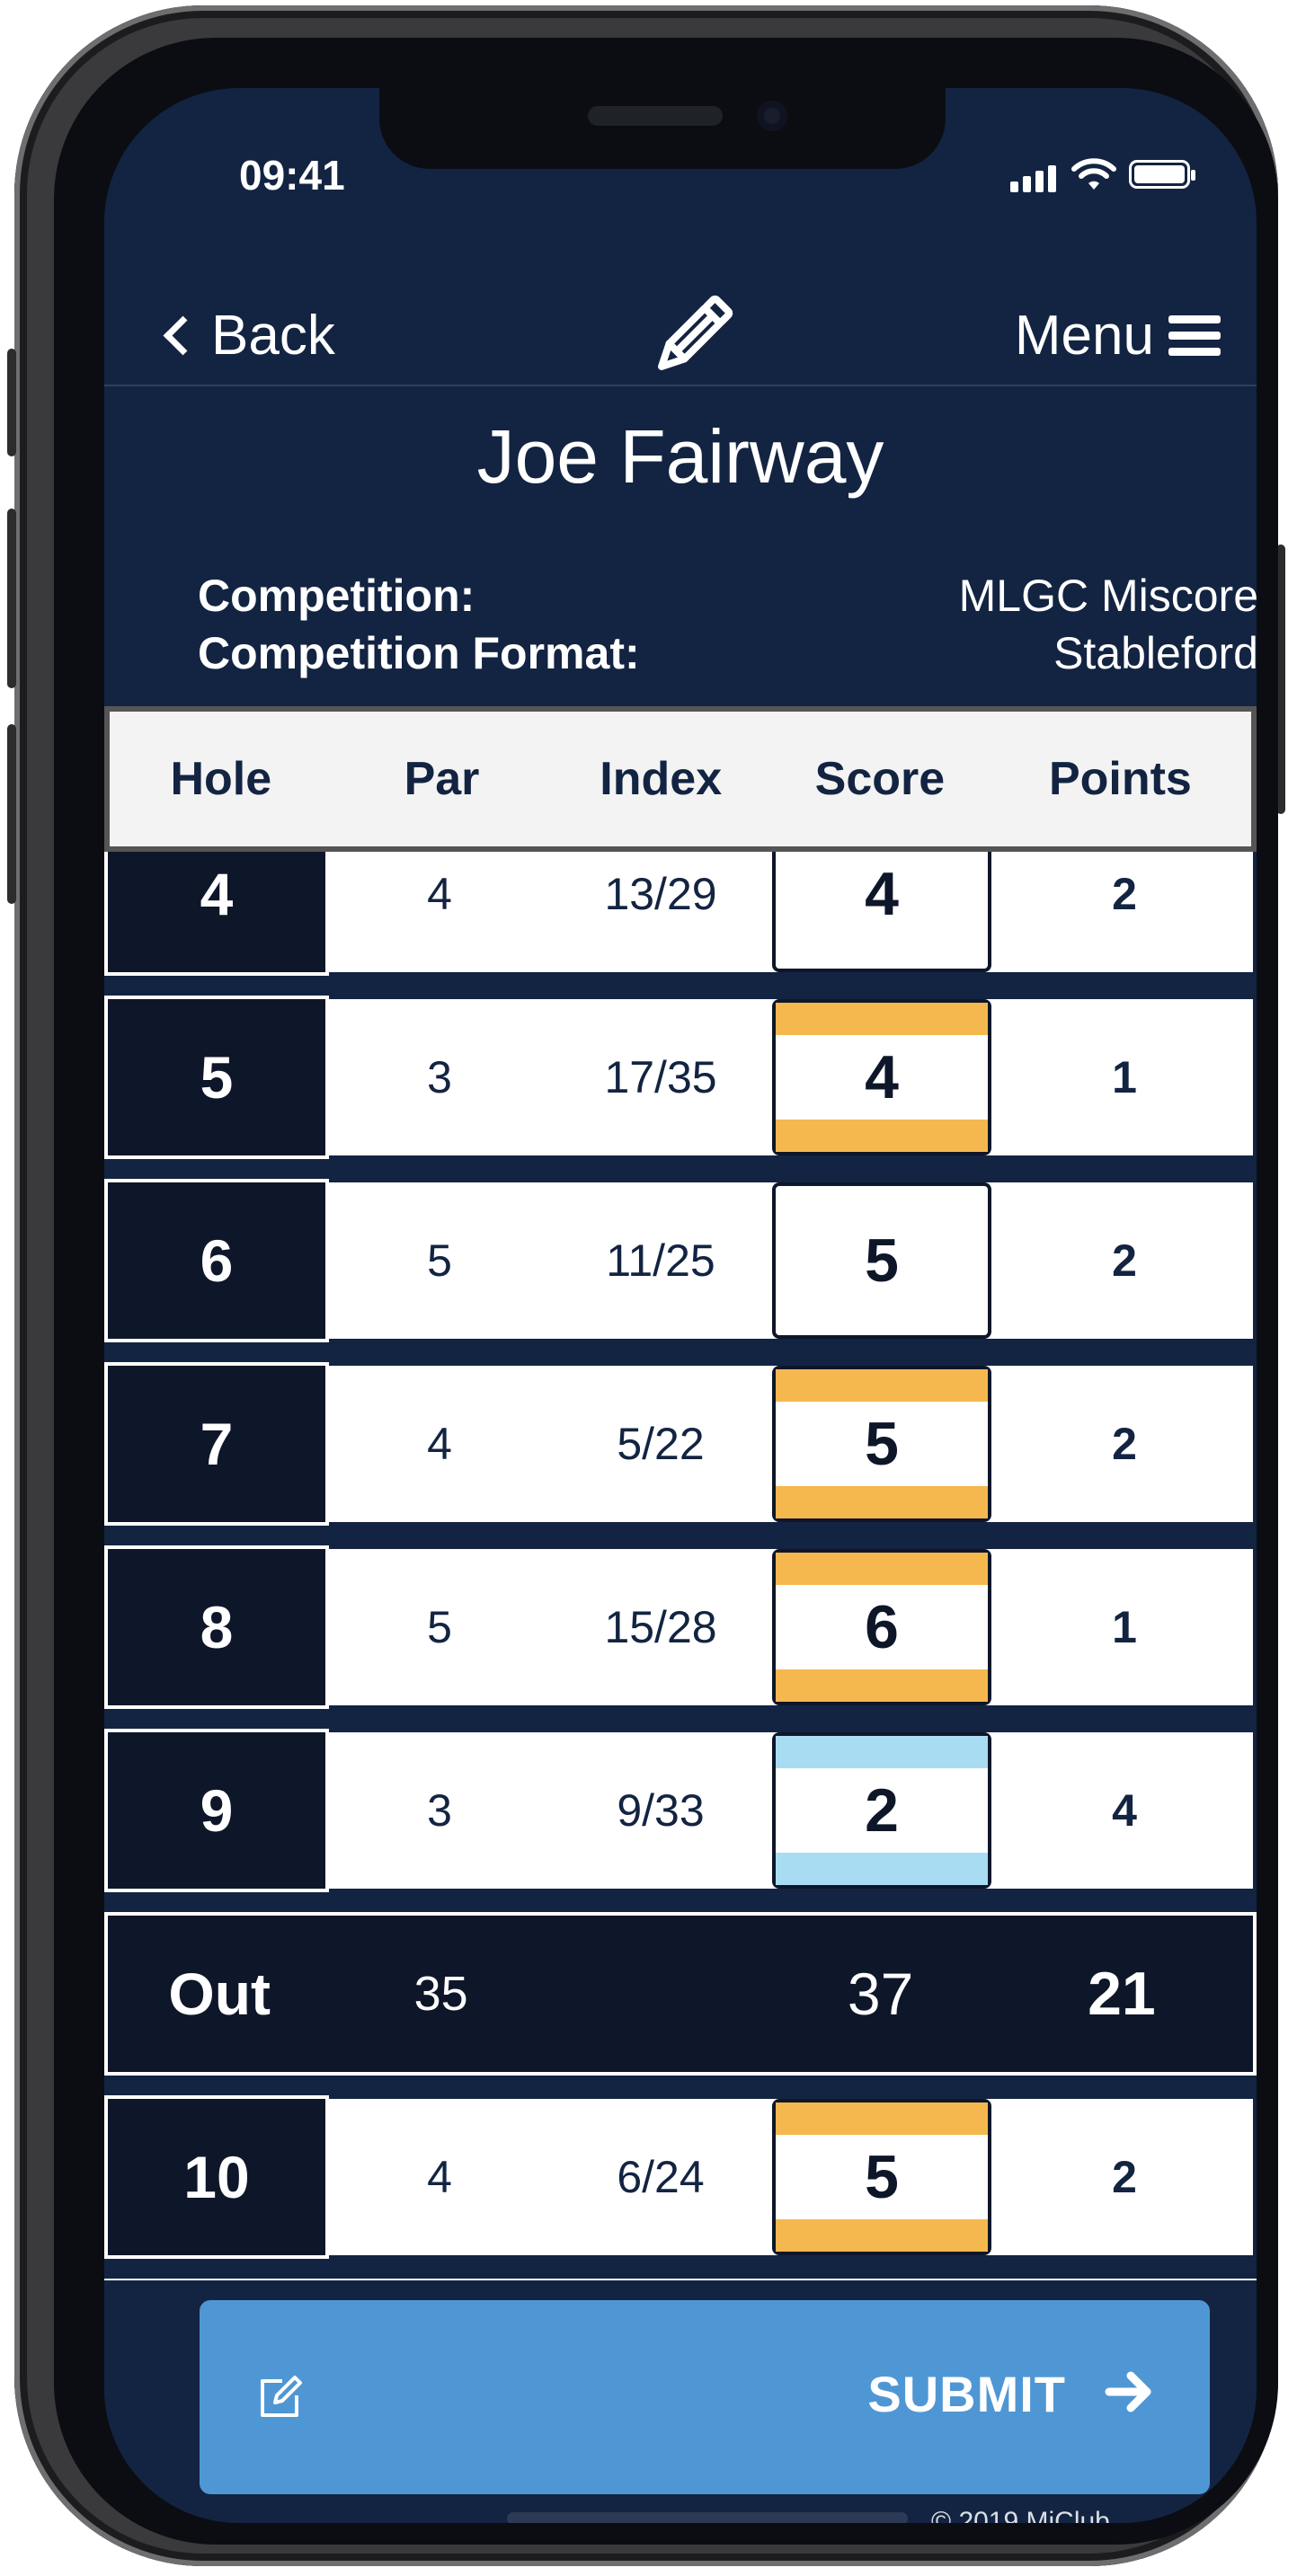 Image resolution: width=1297 pixels, height=2576 pixels. Describe the element at coordinates (1124, 1810) in the screenshot. I see `points-value: 4` at that location.